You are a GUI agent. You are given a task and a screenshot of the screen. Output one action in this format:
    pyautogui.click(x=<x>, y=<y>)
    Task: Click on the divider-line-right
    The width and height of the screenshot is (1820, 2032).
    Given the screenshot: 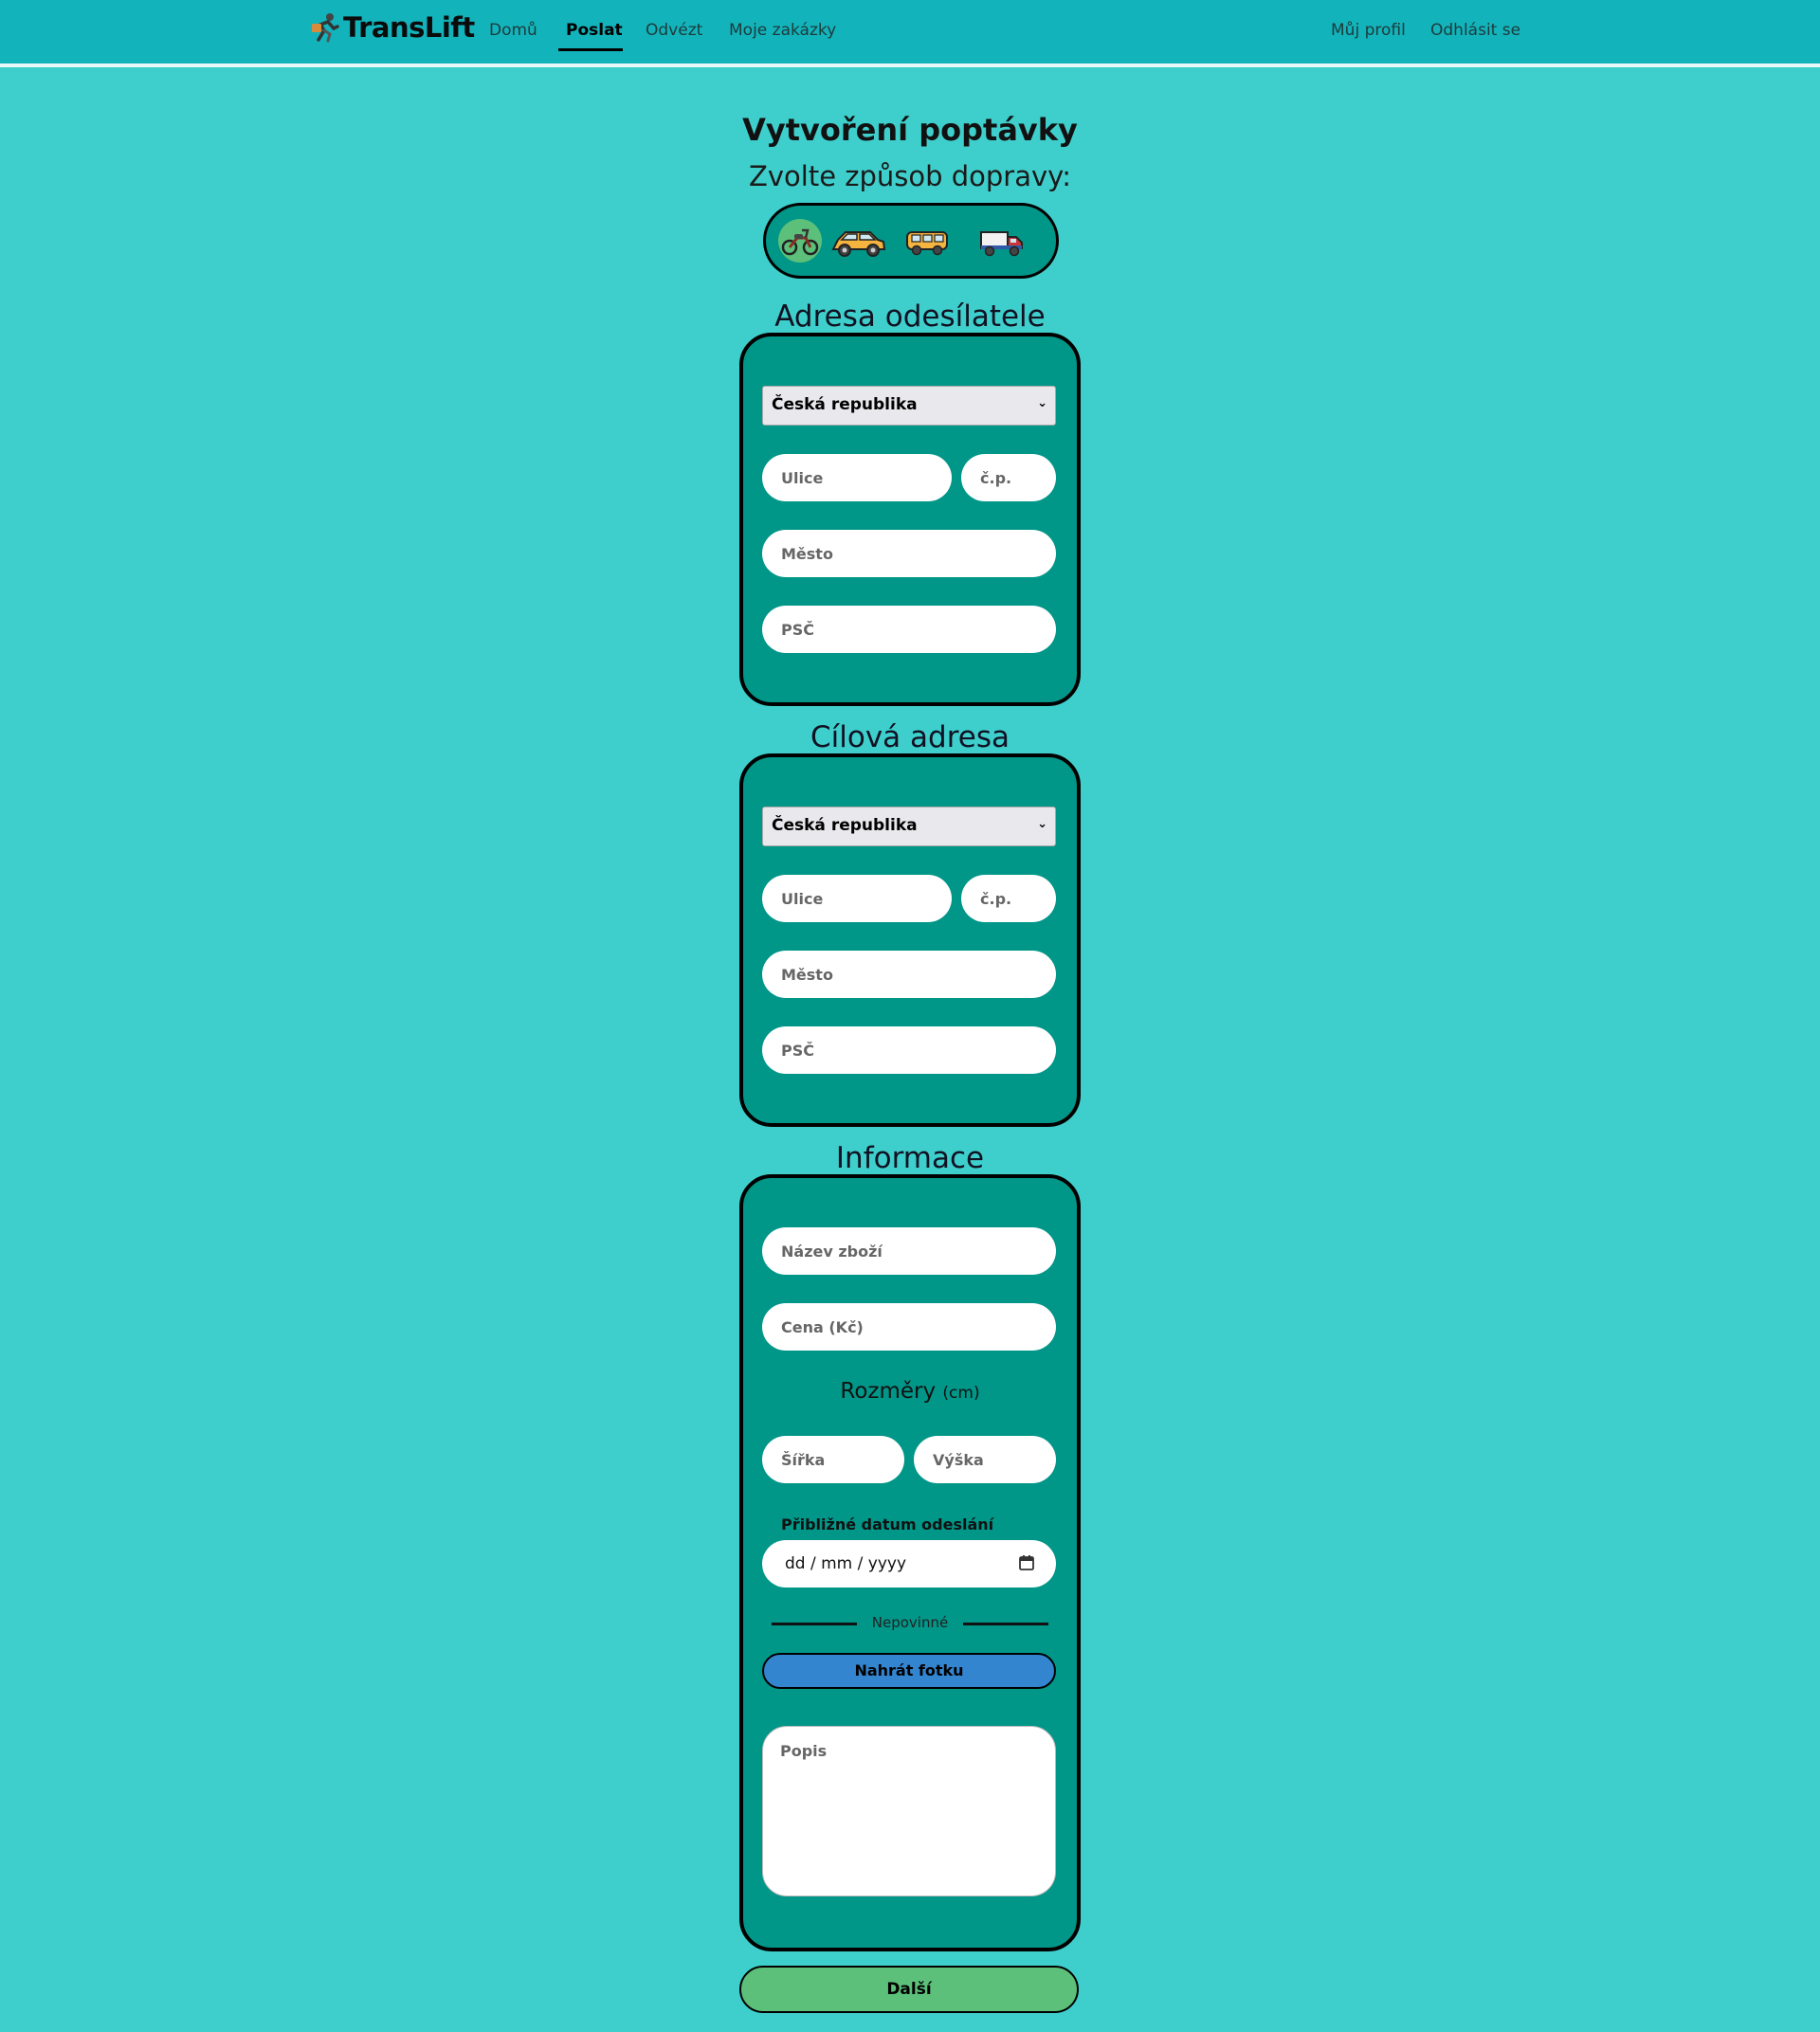 What is the action you would take?
    pyautogui.click(x=1005, y=1624)
    